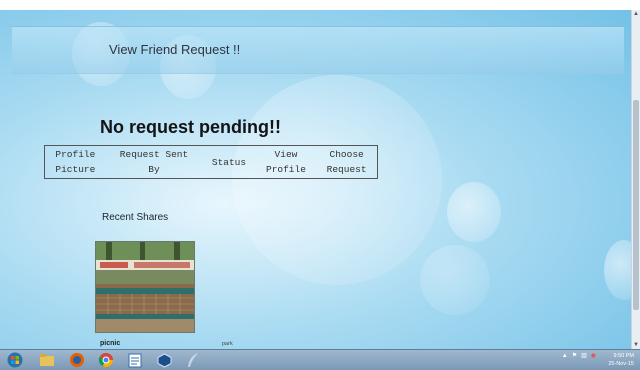 This screenshot has height=370, width=640. Describe the element at coordinates (346, 169) in the screenshot. I see `column-label: Request` at that location.